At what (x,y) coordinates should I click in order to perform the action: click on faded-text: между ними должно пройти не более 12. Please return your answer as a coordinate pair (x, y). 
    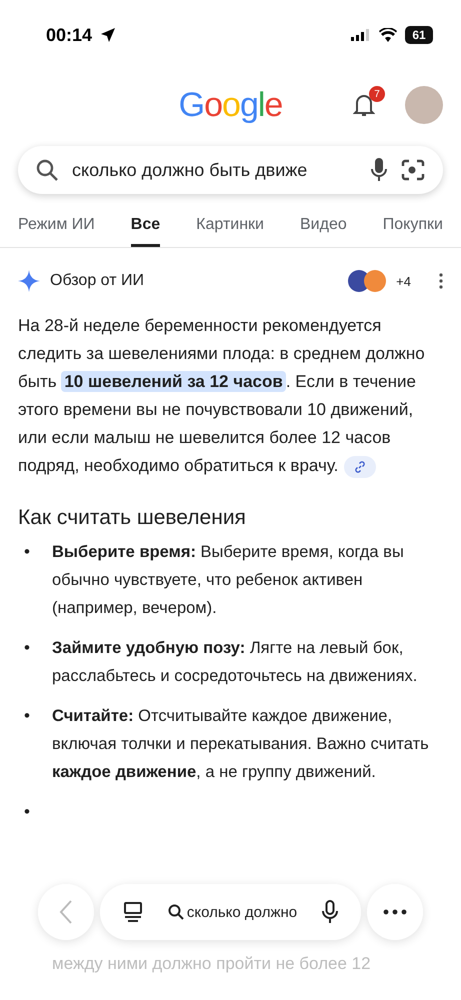
    Looking at the image, I should click on (212, 964).